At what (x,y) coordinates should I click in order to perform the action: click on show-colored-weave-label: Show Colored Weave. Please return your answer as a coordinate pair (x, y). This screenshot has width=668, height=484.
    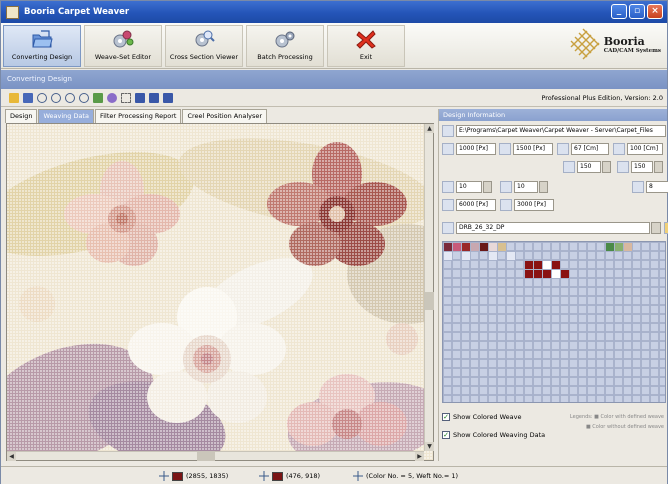
    Looking at the image, I should click on (487, 417).